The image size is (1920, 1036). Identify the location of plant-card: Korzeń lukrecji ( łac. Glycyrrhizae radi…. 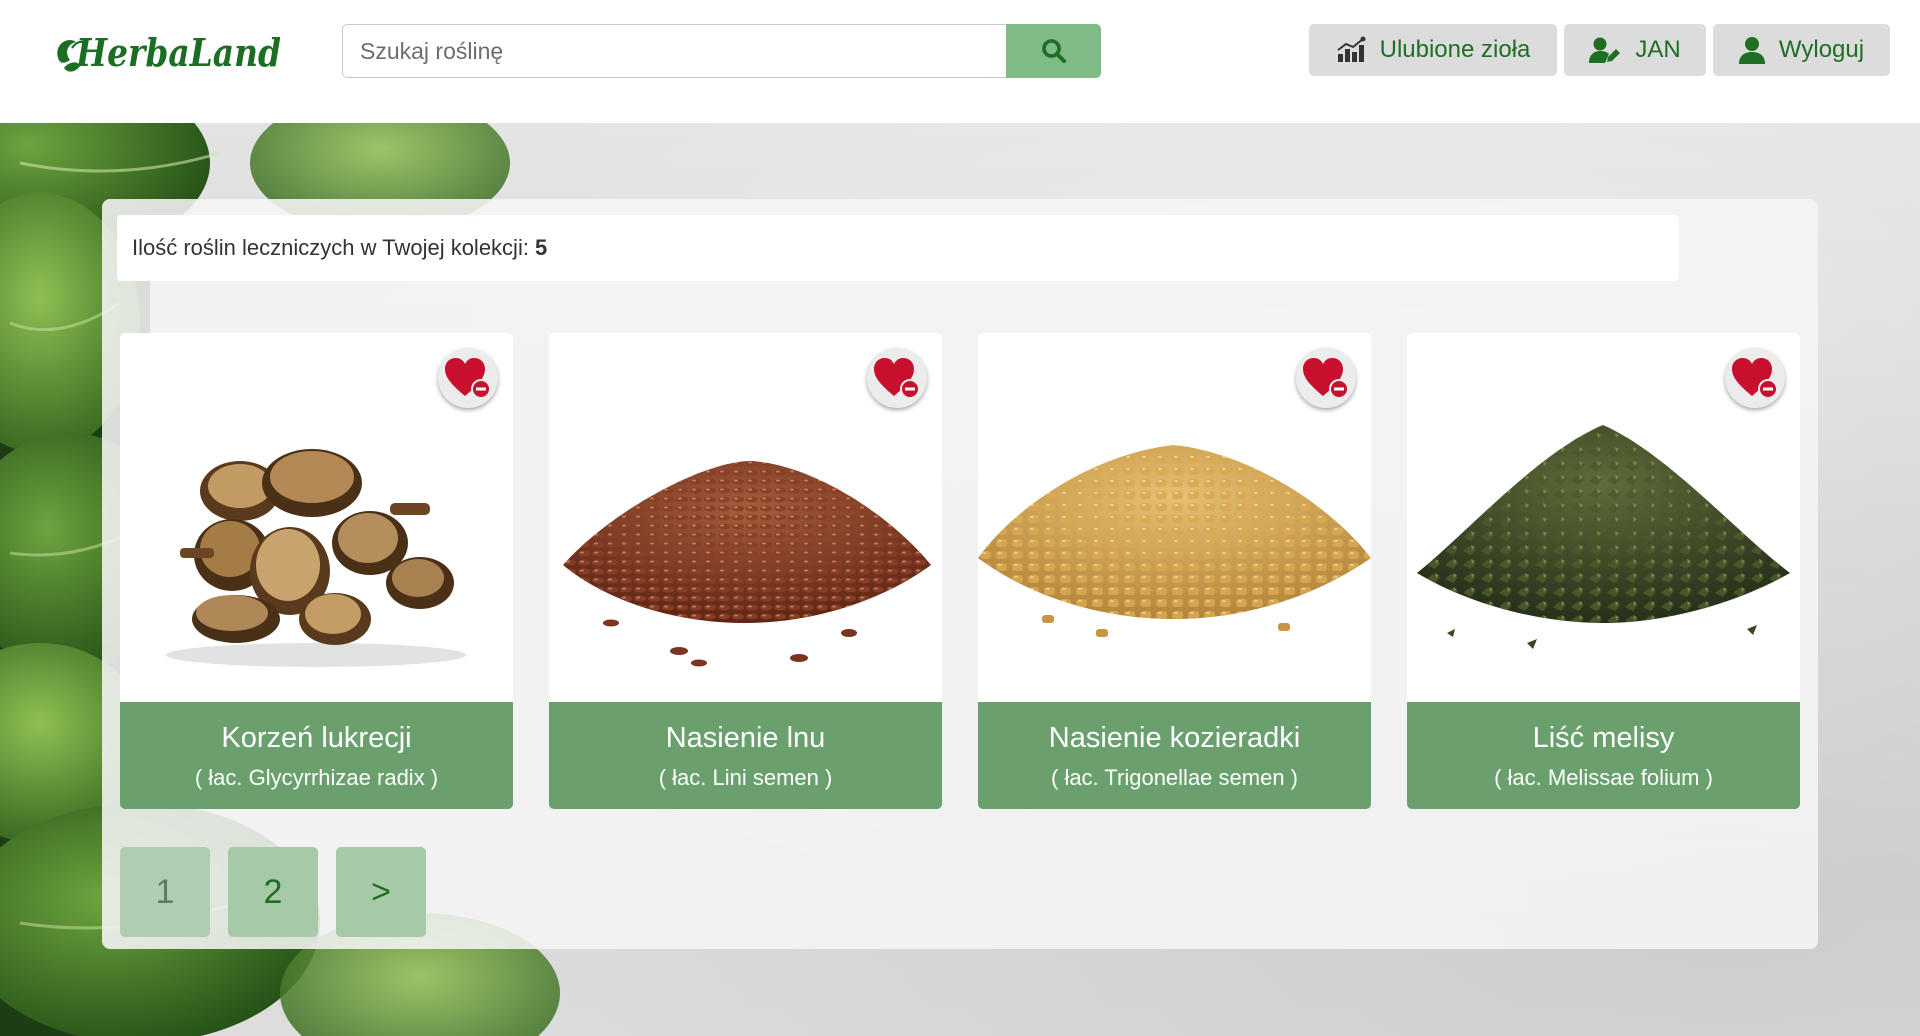
(316, 571).